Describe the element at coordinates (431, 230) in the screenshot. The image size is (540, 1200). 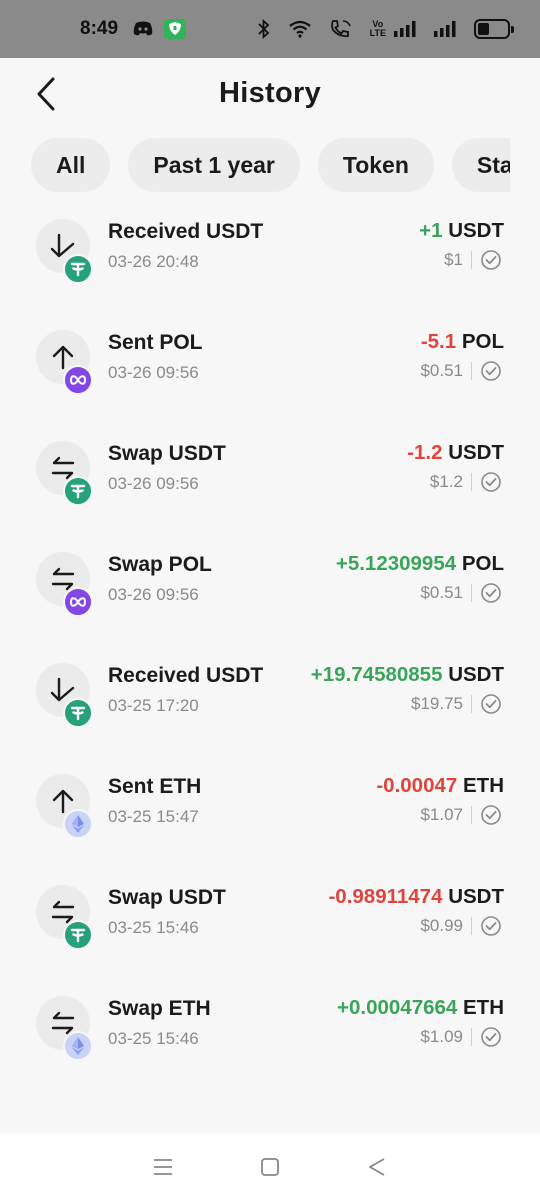
I see `amount-value: +1` at that location.